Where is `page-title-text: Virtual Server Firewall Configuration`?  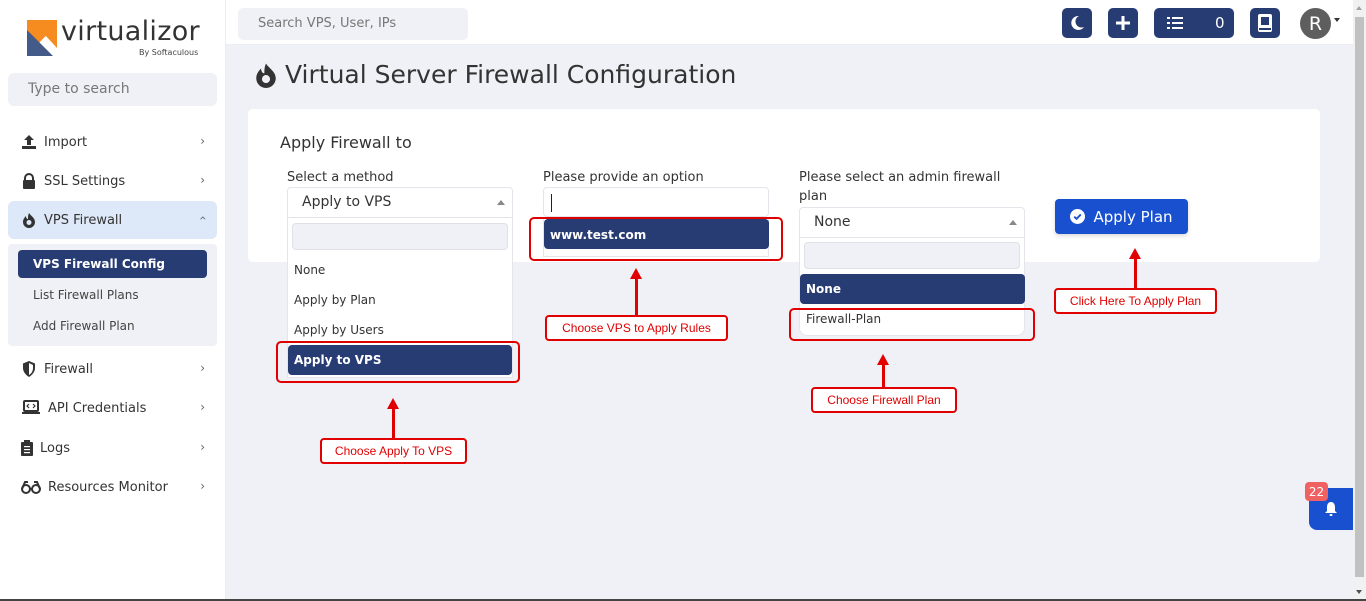
page-title-text: Virtual Server Firewall Configuration is located at coordinates (511, 74).